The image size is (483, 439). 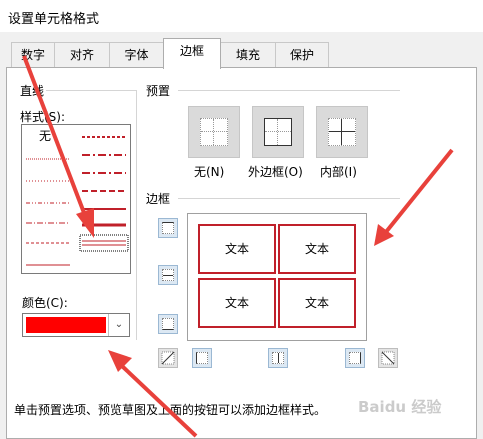 What do you see at coordinates (192, 53) in the screenshot?
I see `tab-border: 边框` at bounding box center [192, 53].